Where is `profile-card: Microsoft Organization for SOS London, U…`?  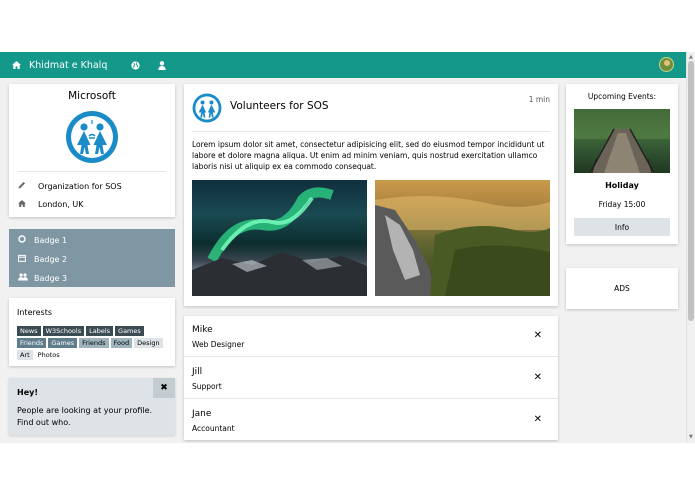 profile-card: Microsoft Organization for SOS London, U… is located at coordinates (92, 150).